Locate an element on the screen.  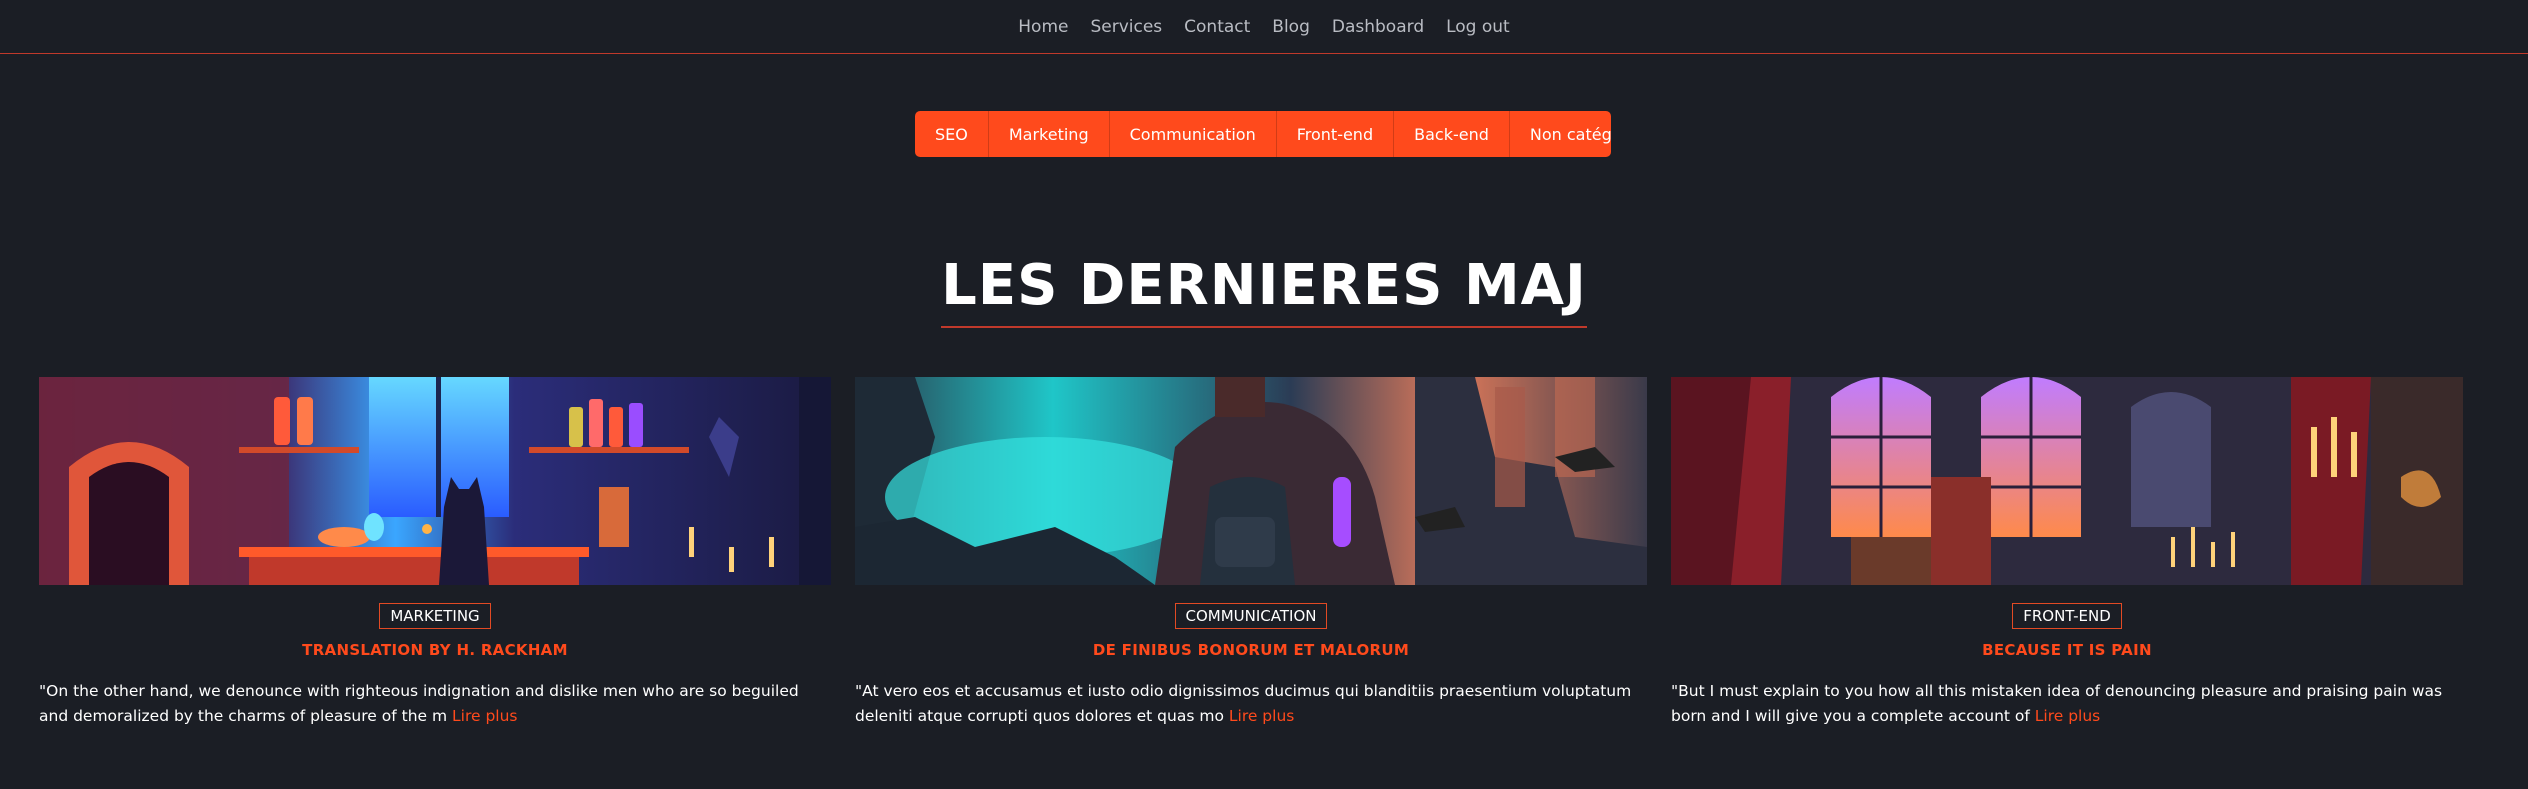
section-title: LES DERNIERES MAJ is located at coordinates (1264, 291).